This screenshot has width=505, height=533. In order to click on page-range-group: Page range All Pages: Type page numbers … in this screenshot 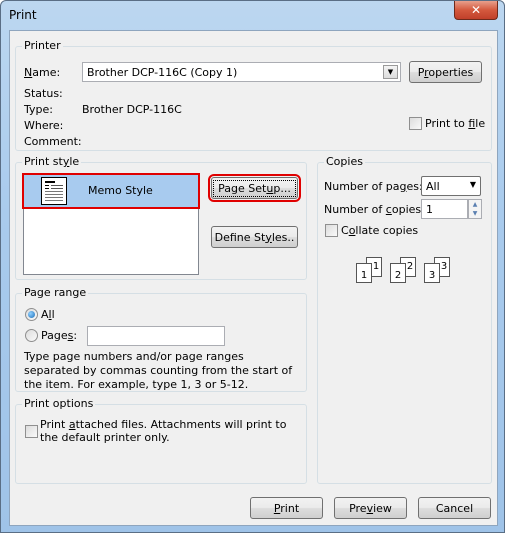, I will do `click(161, 339)`.